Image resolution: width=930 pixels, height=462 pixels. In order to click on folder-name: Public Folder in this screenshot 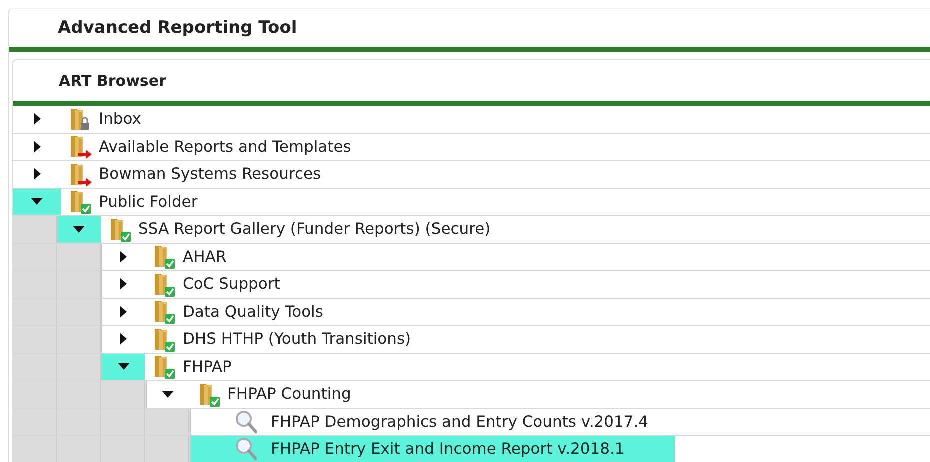, I will do `click(148, 202)`.